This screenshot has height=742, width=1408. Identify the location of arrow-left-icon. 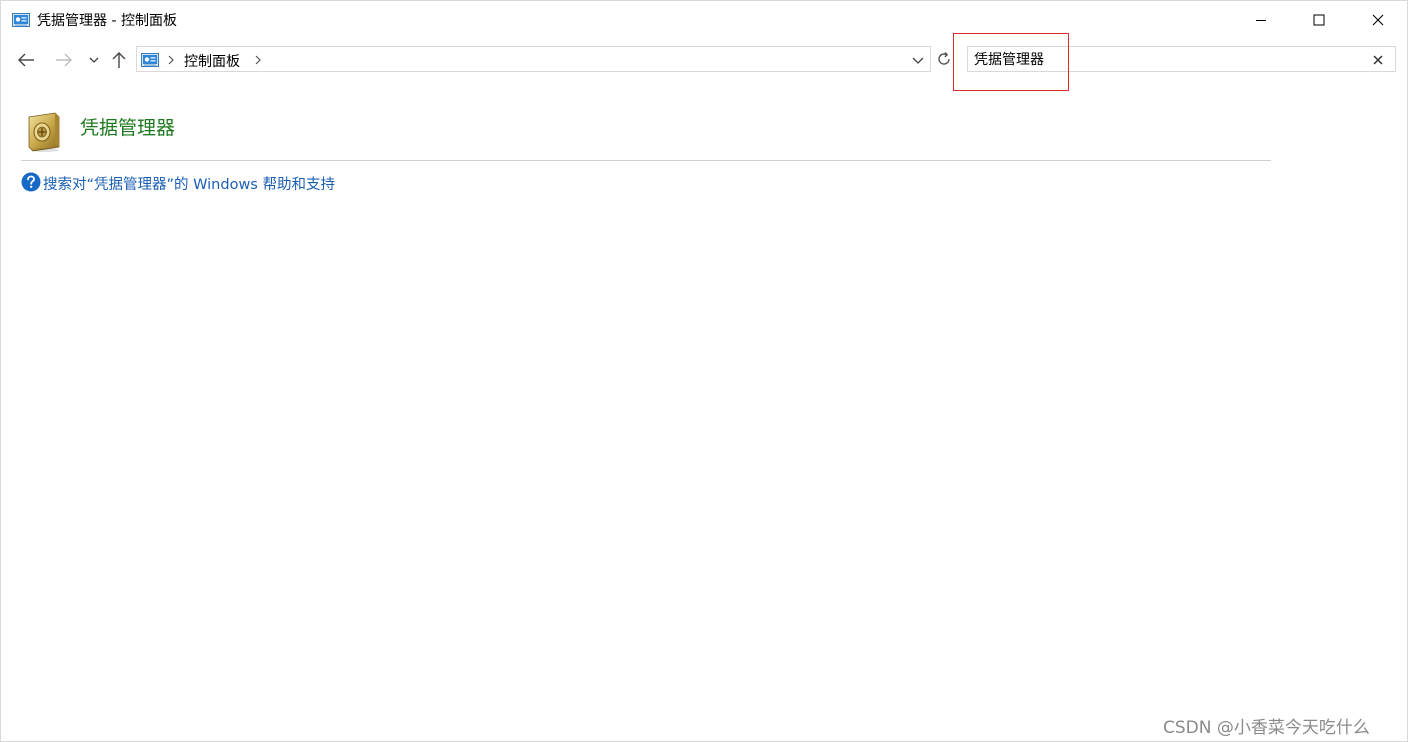
(26, 60).